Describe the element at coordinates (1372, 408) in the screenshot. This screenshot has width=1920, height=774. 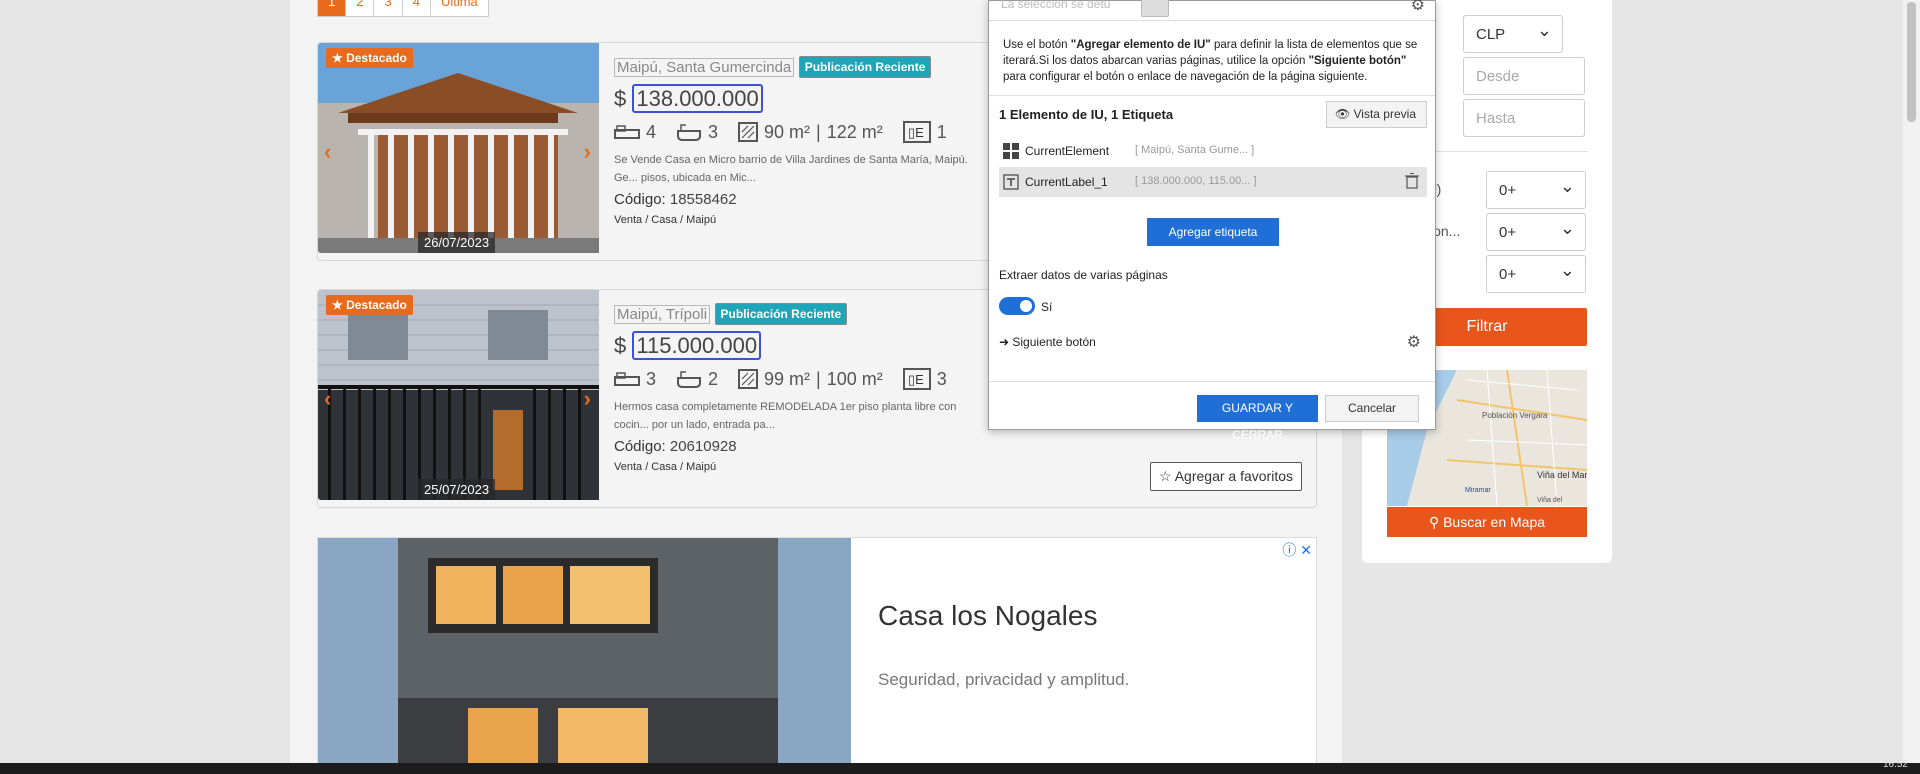
I see `cancel-button: Cancelar` at that location.